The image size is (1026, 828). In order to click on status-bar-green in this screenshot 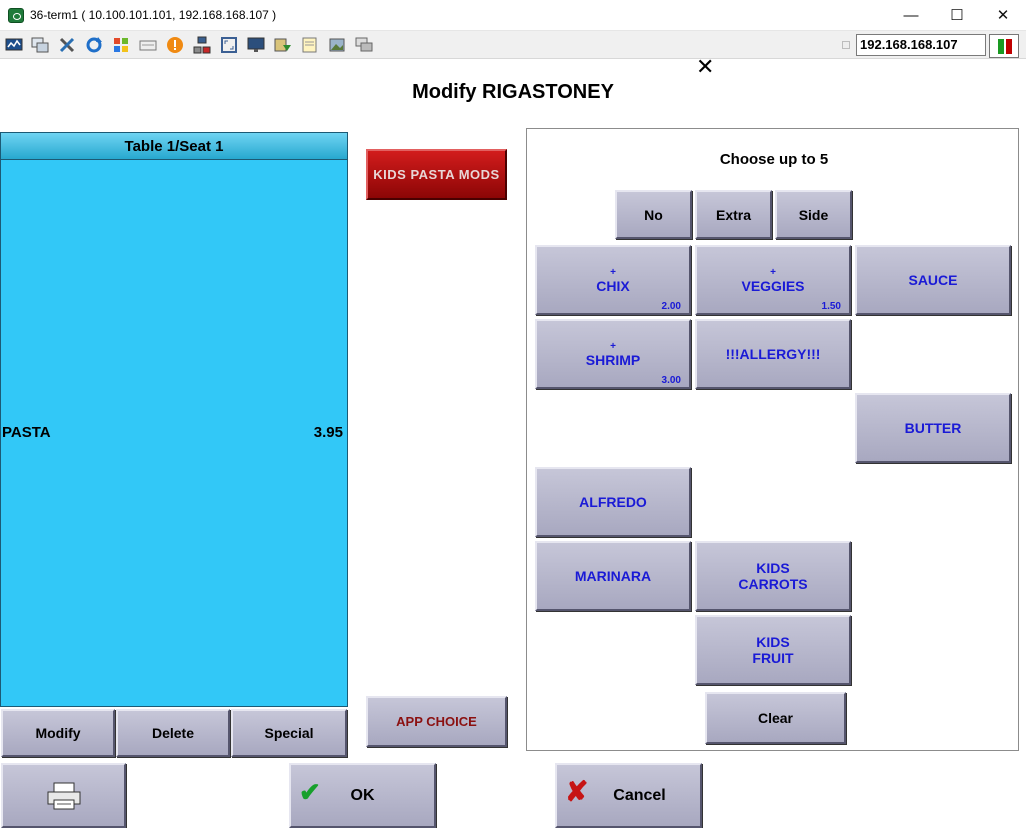, I will do `click(1001, 46)`.